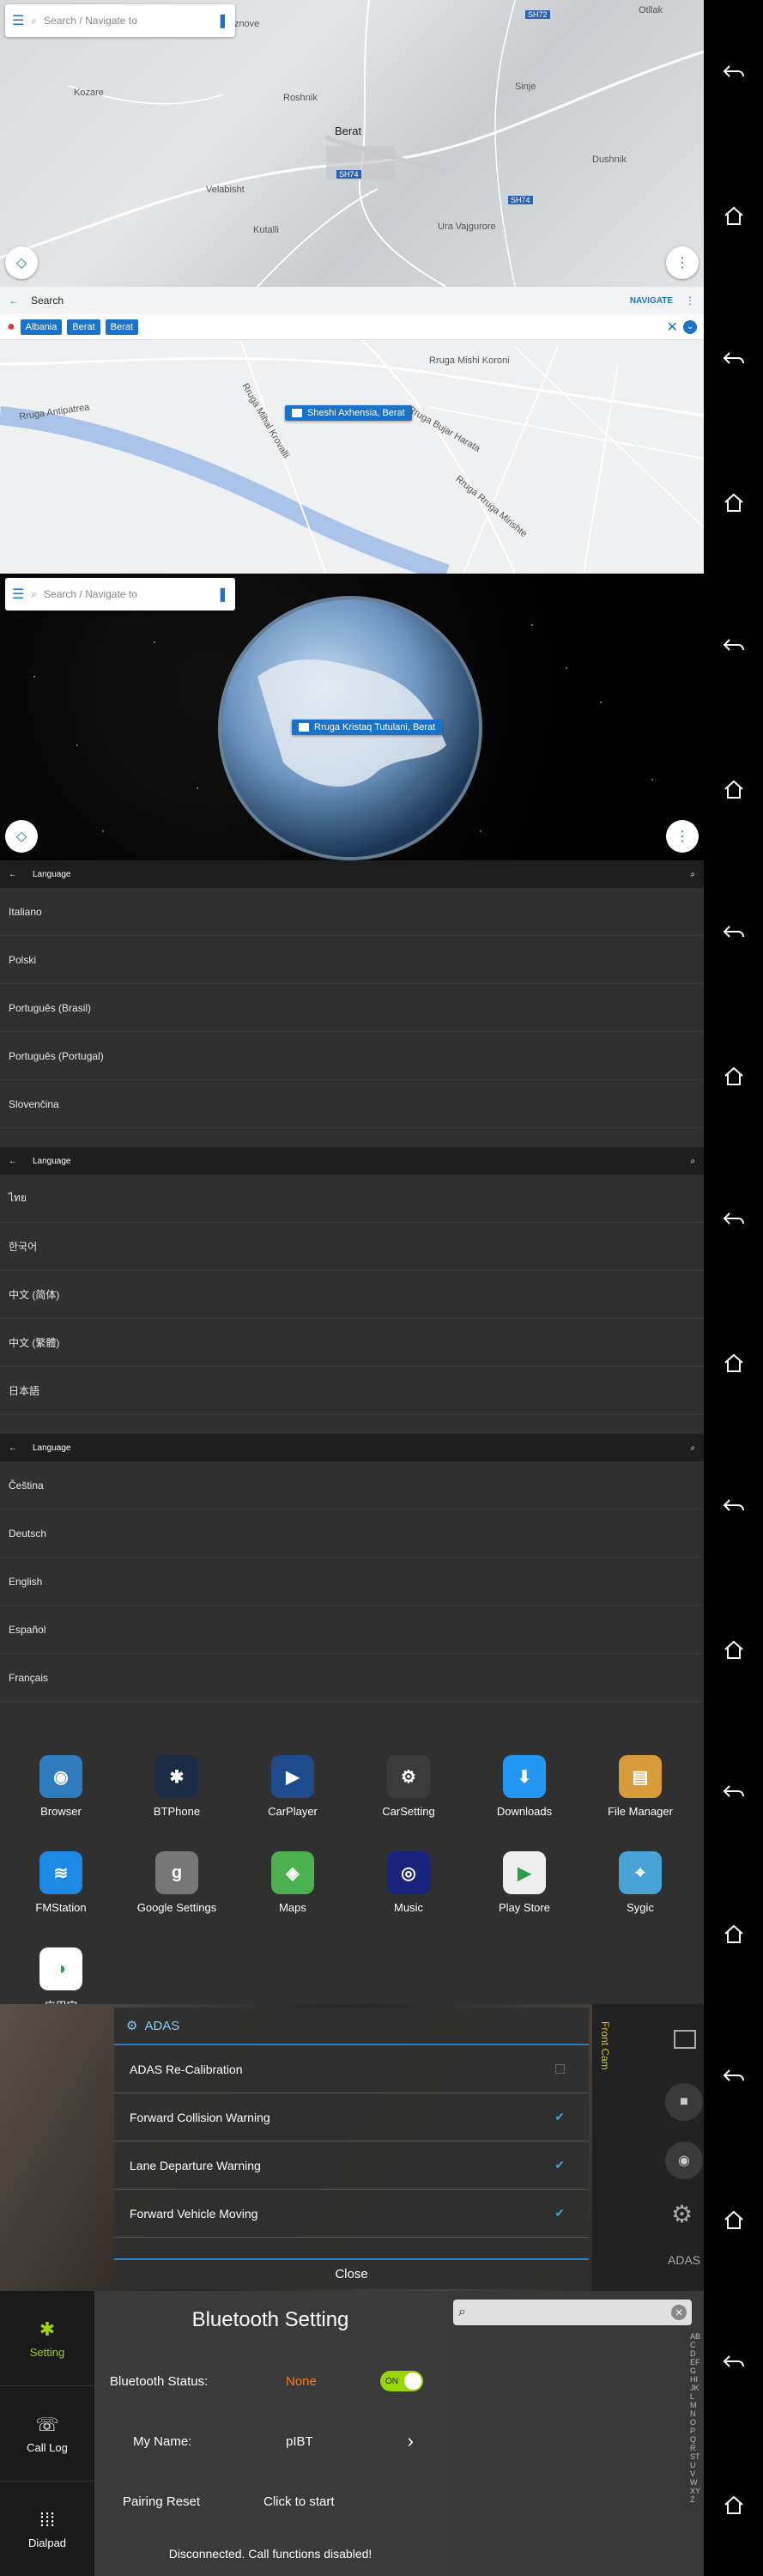 This screenshot has height=2576, width=763. Describe the element at coordinates (292, 1882) in the screenshot. I see `app-tile: ◈ Maps` at that location.